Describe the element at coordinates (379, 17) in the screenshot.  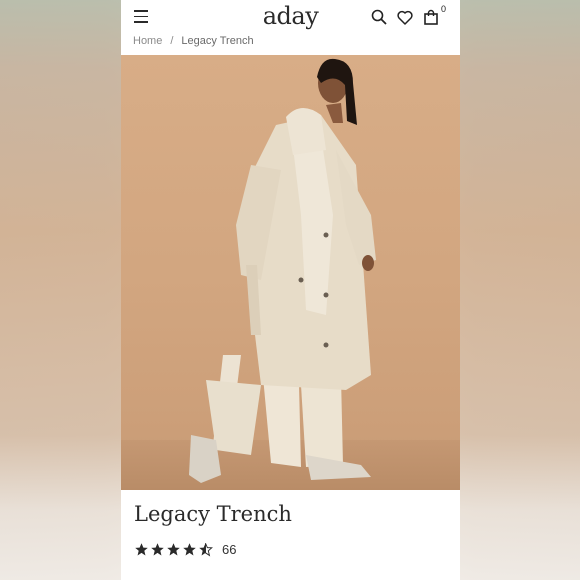
I see `search-icon` at that location.